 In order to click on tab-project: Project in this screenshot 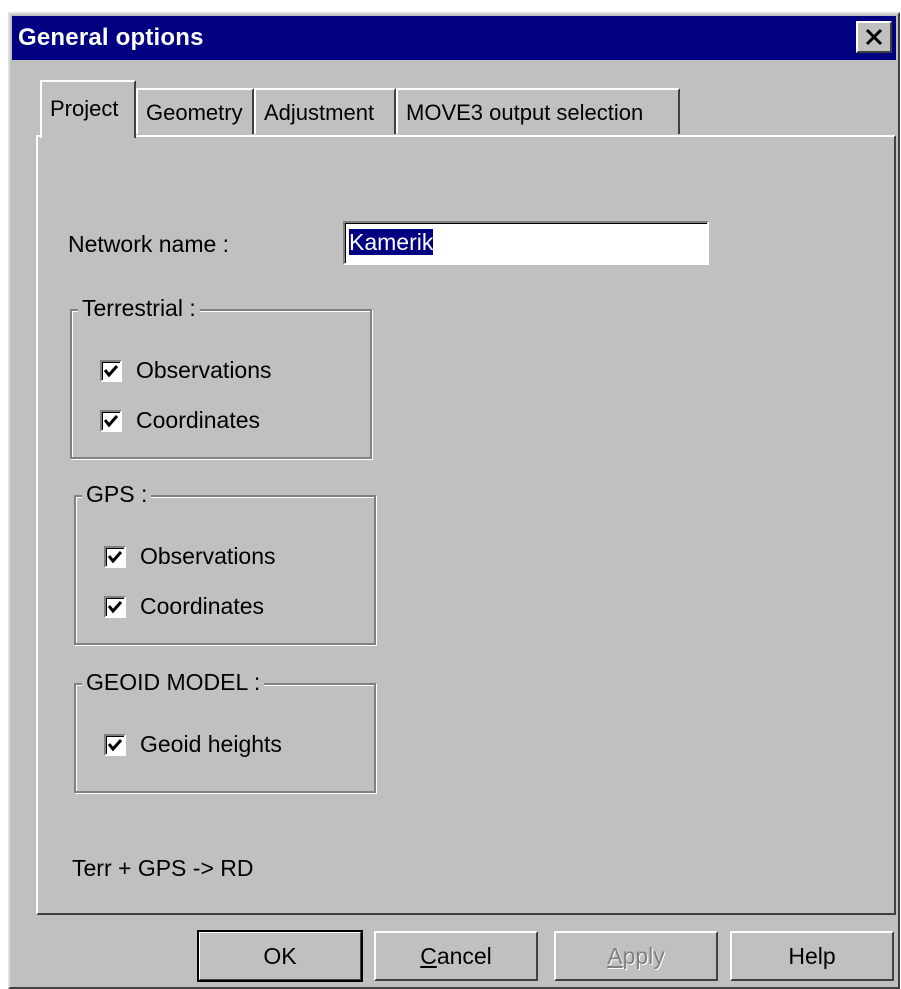, I will do `click(88, 109)`.